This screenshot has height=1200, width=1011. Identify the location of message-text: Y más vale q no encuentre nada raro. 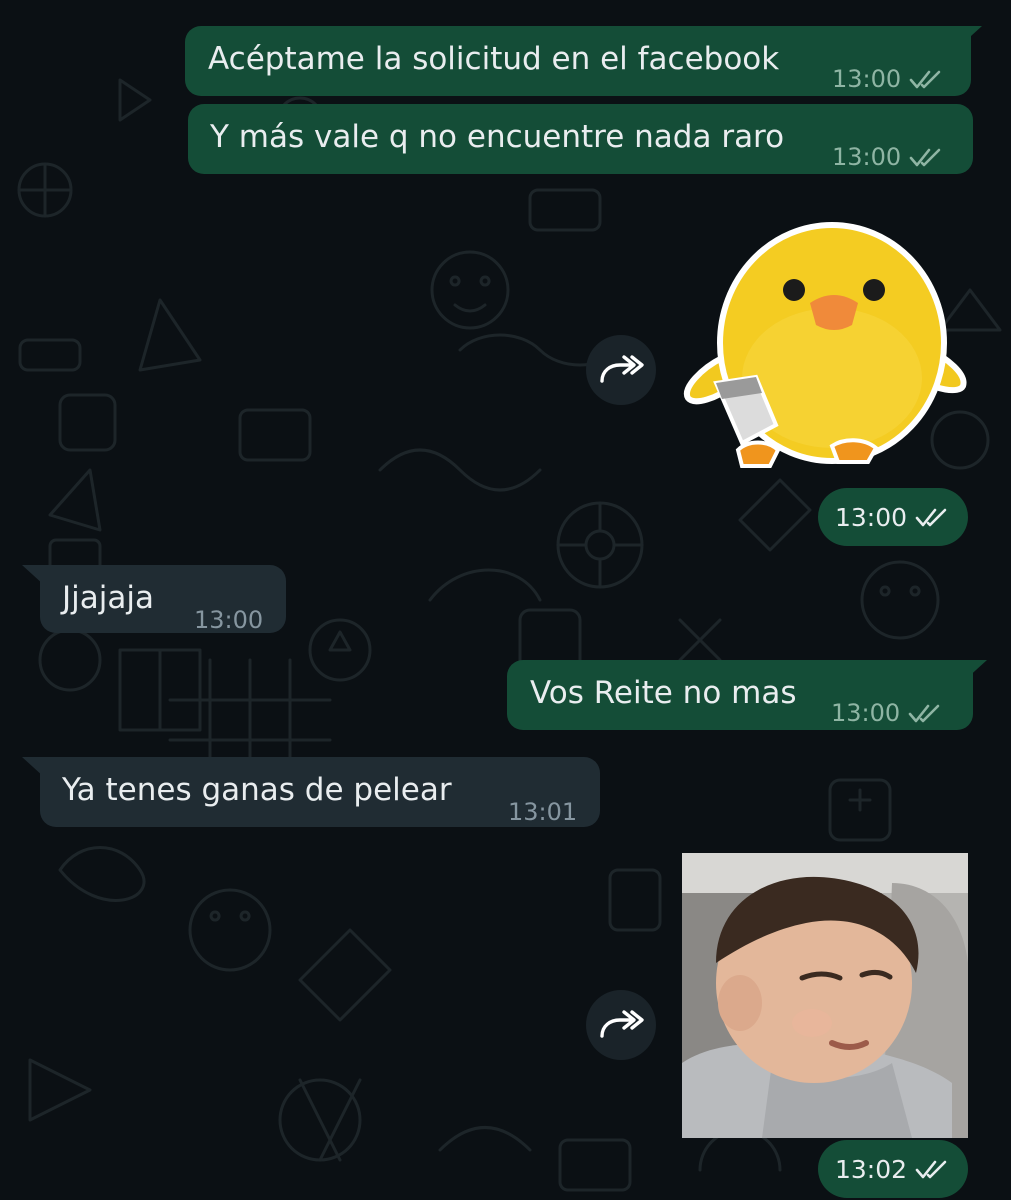
(497, 137).